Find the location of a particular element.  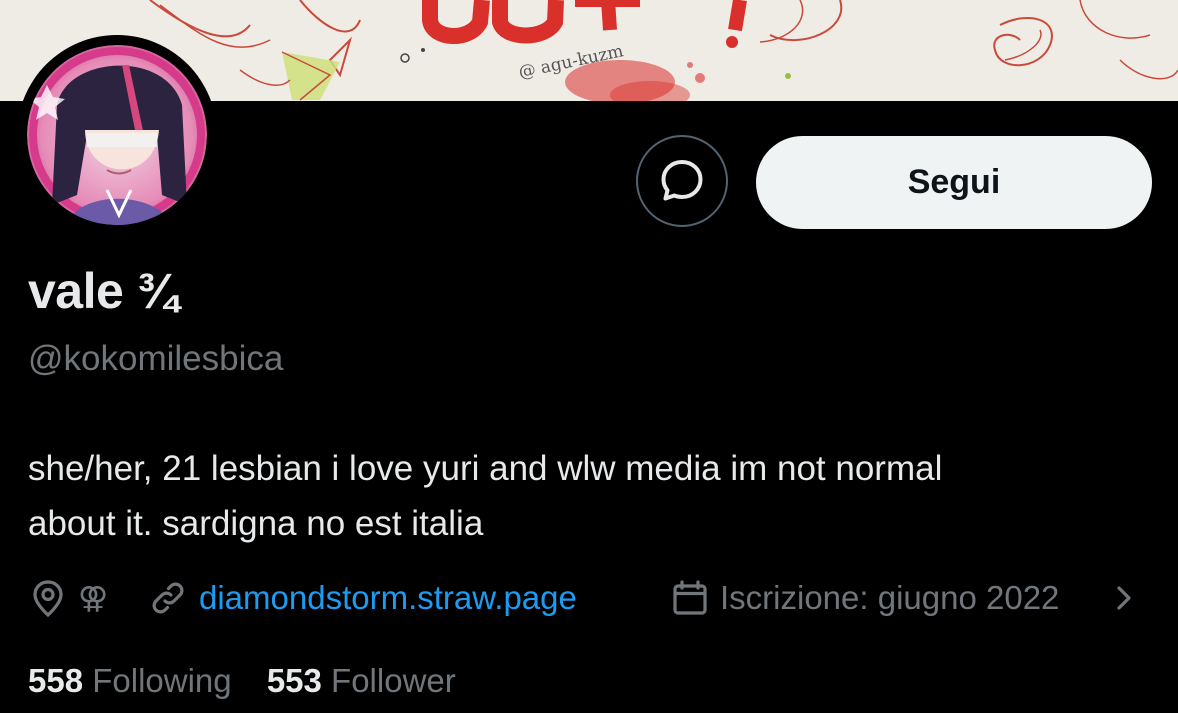

message-button is located at coordinates (682, 181).